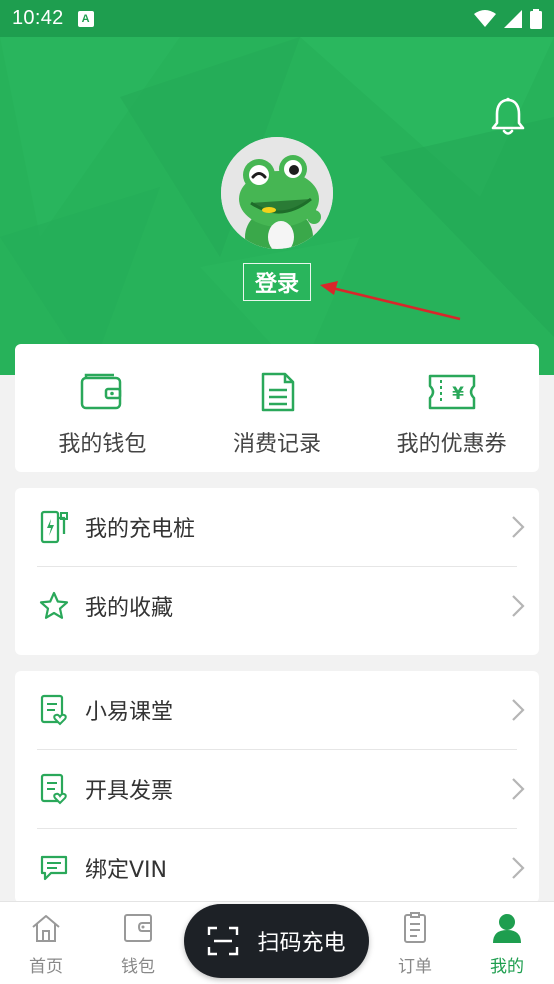 The width and height of the screenshot is (554, 984). What do you see at coordinates (277, 710) in the screenshot?
I see `menu-item-classroom: 小易课堂` at bounding box center [277, 710].